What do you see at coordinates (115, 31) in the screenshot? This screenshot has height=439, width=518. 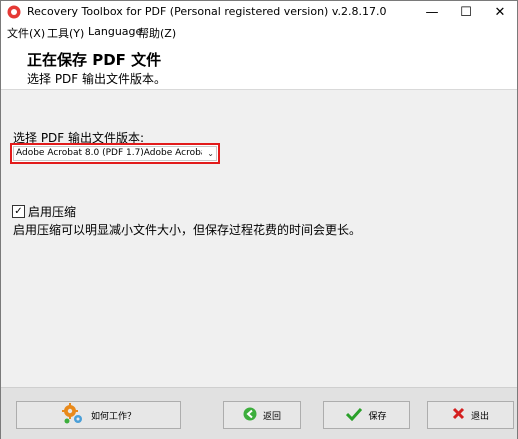 I see `menu-language: Language` at bounding box center [115, 31].